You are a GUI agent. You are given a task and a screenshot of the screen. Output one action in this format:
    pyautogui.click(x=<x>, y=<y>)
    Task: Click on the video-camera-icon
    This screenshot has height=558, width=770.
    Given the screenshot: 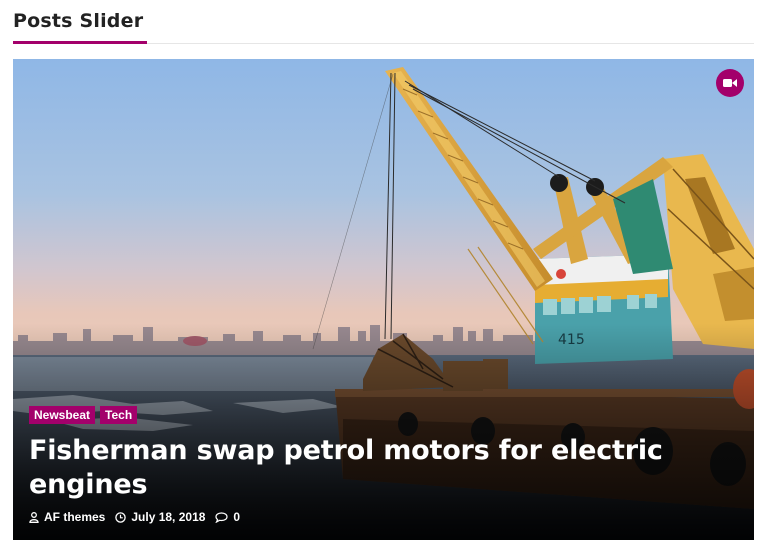 What is the action you would take?
    pyautogui.click(x=730, y=83)
    